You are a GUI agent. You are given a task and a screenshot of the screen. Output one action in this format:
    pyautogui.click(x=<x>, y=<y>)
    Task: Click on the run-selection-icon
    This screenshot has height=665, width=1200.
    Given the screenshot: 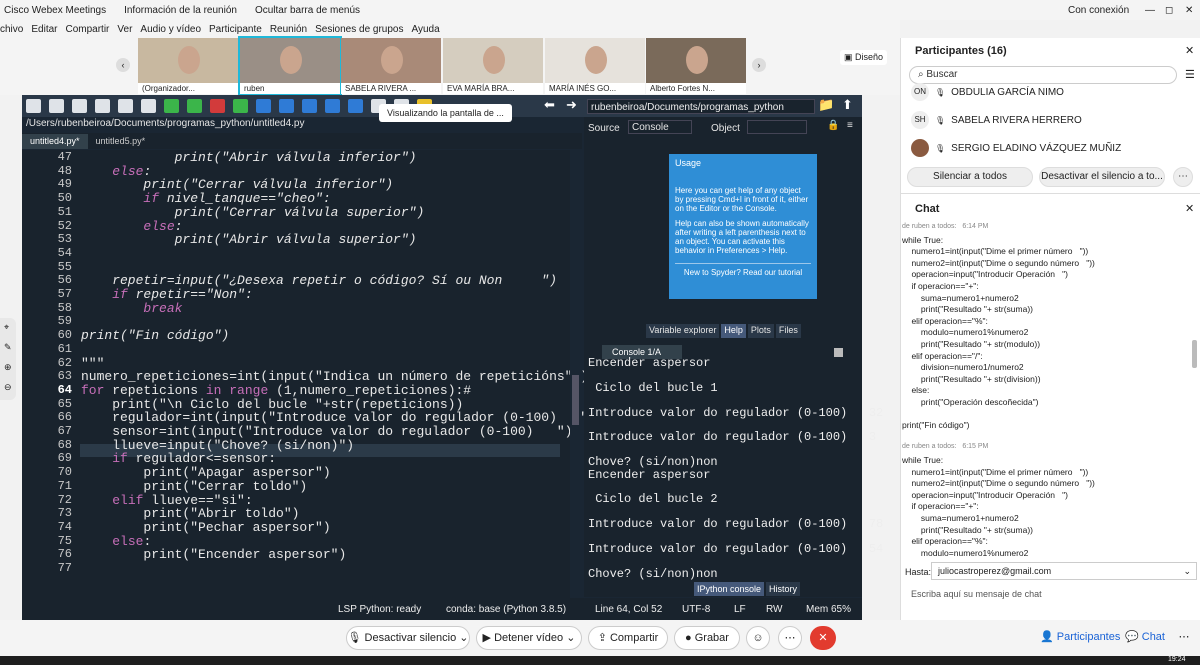 What is the action you would take?
    pyautogui.click(x=240, y=106)
    